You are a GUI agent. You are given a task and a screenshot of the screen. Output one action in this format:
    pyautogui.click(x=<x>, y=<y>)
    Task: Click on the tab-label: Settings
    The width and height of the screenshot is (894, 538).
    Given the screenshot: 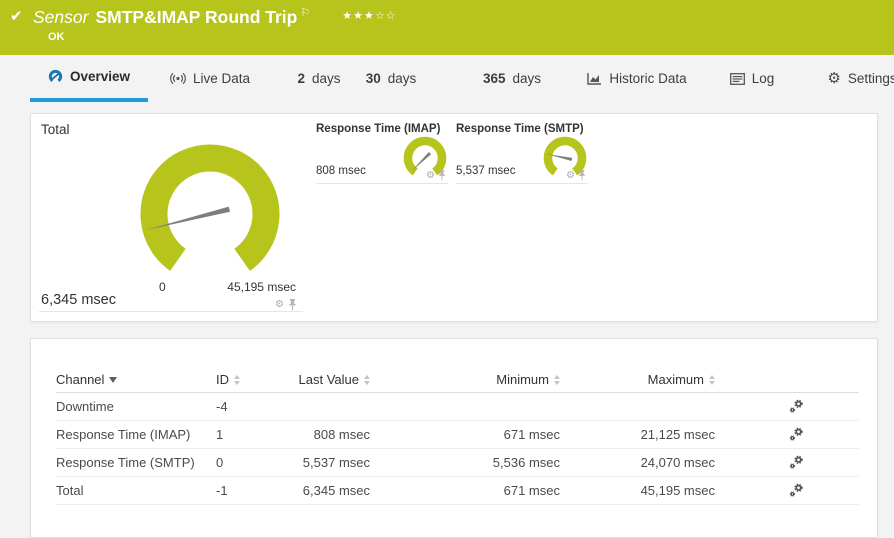 What is the action you would take?
    pyautogui.click(x=870, y=78)
    